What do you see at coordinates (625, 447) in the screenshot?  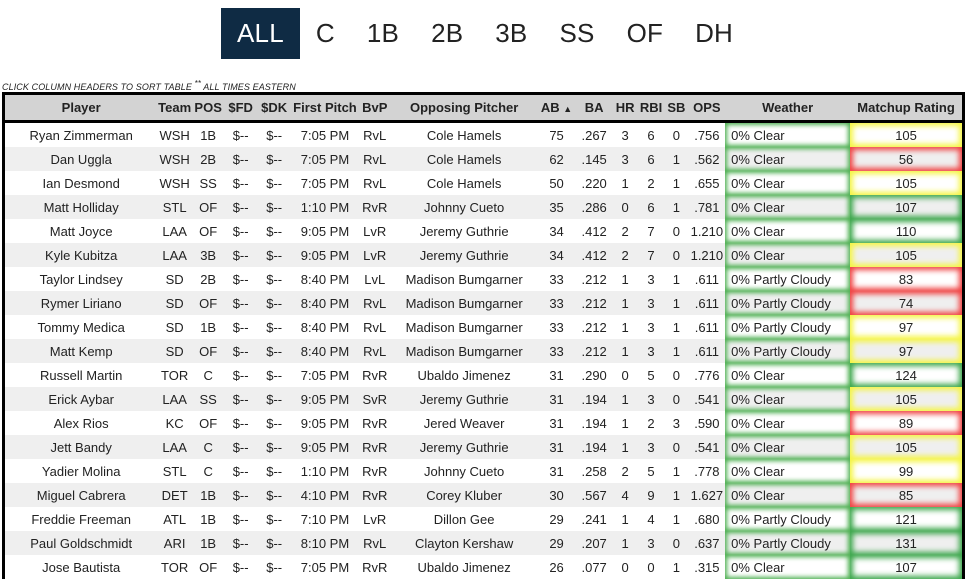 I see `cell-hr: 1` at bounding box center [625, 447].